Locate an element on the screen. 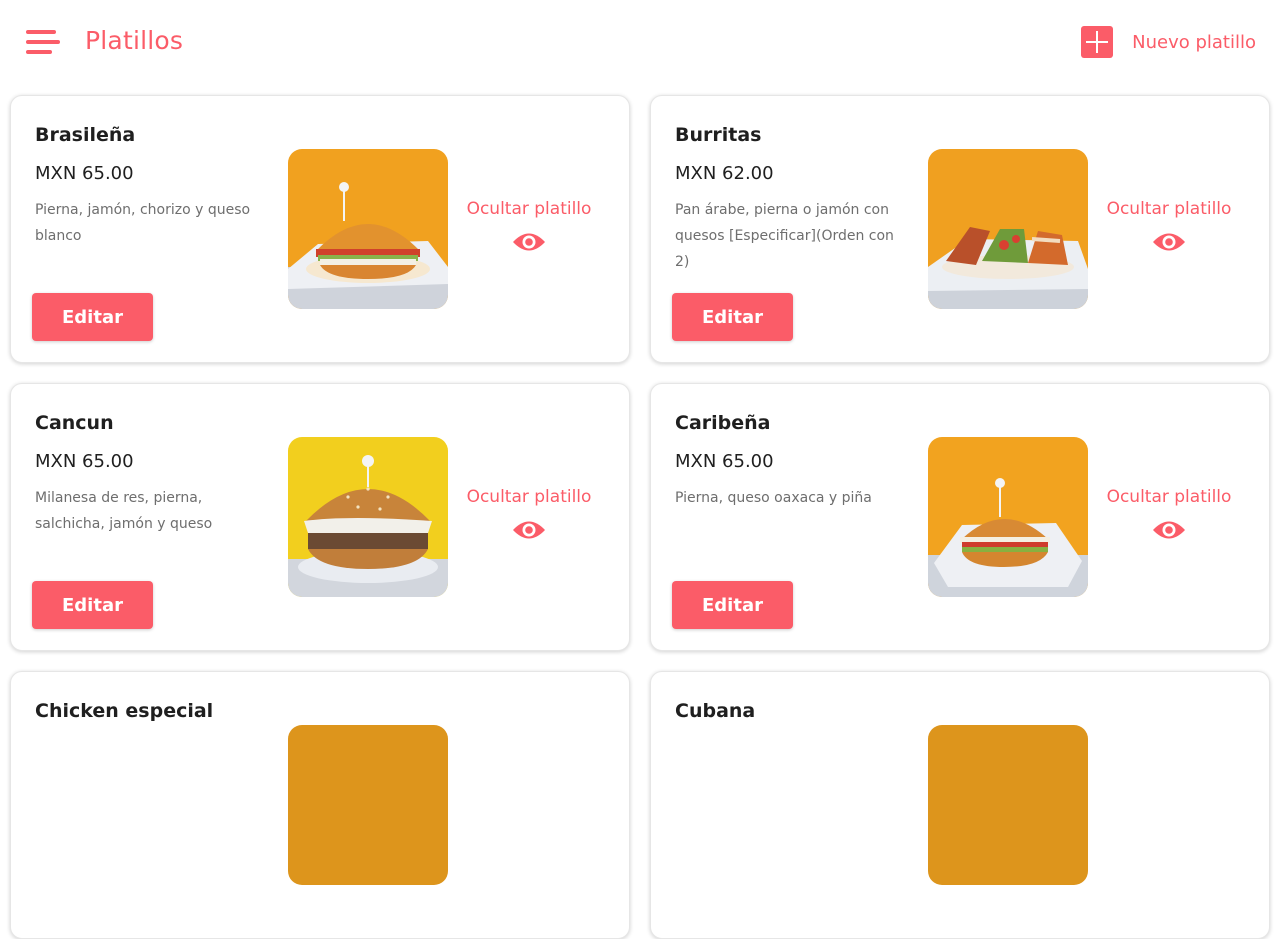  plus-icon is located at coordinates (1097, 42).